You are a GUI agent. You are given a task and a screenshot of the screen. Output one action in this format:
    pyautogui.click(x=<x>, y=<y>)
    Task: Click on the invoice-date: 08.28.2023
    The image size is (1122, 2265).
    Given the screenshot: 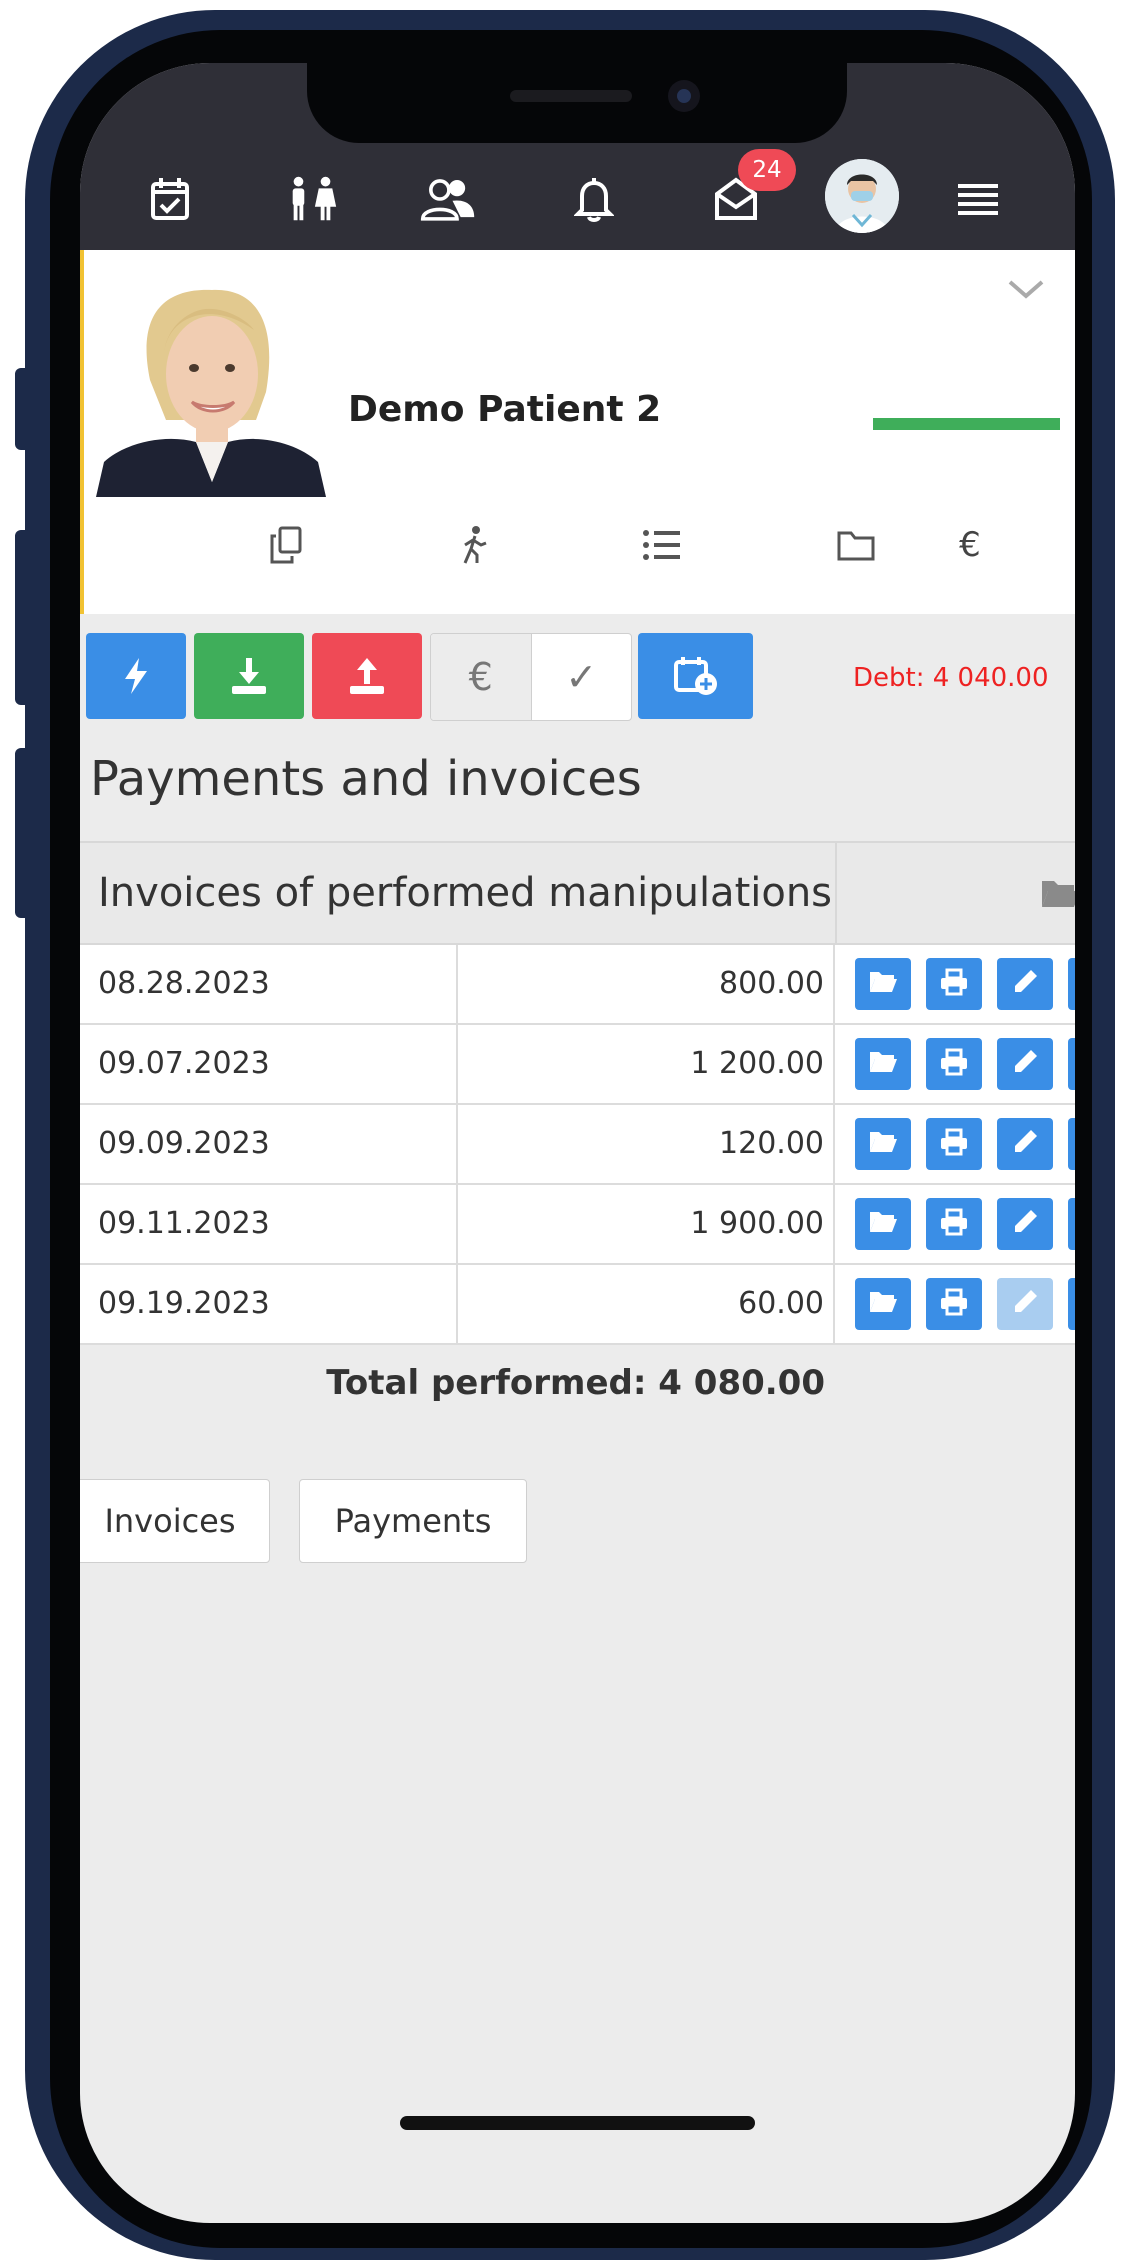 What is the action you would take?
    pyautogui.click(x=184, y=983)
    